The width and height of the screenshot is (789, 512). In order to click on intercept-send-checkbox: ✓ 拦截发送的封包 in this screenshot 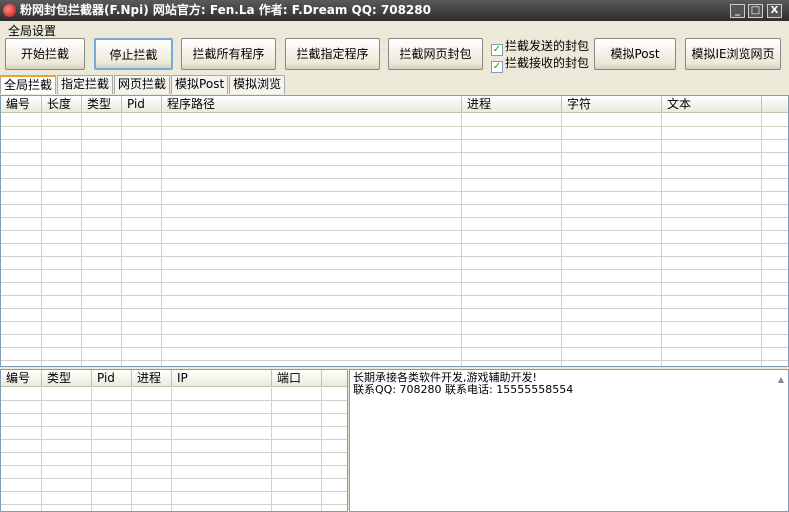, I will do `click(540, 47)`.